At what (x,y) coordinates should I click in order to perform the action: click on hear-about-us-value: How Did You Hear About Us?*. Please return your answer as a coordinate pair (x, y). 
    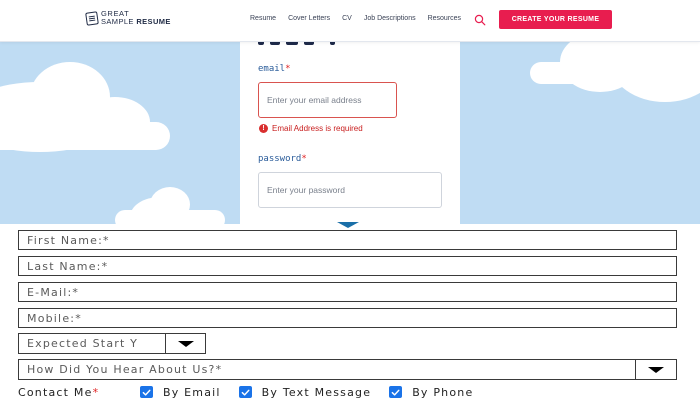
    Looking at the image, I should click on (327, 369).